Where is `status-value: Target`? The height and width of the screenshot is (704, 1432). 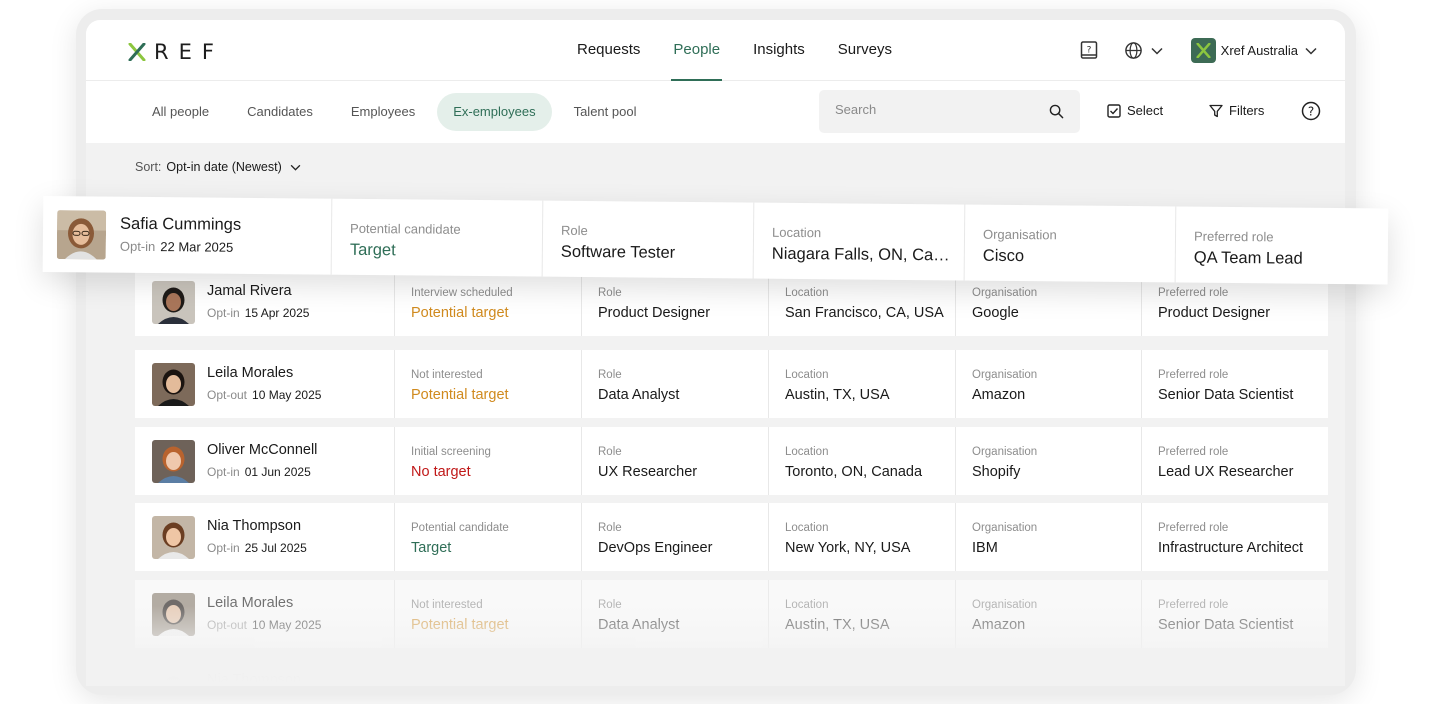 status-value: Target is located at coordinates (372, 250).